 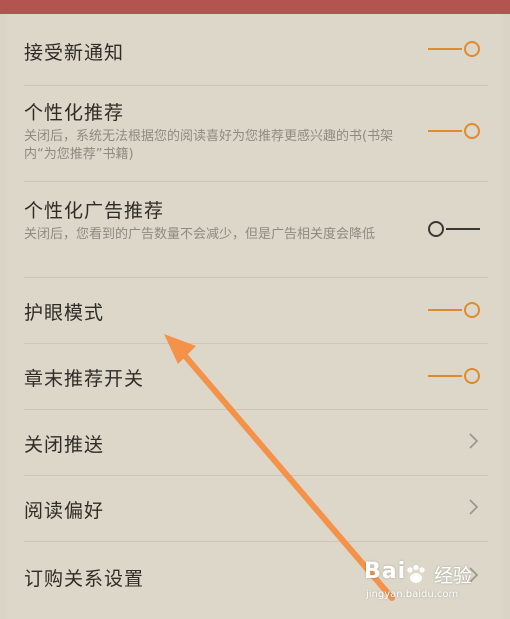 What do you see at coordinates (84, 579) in the screenshot?
I see `setting-title: 订购关系设置` at bounding box center [84, 579].